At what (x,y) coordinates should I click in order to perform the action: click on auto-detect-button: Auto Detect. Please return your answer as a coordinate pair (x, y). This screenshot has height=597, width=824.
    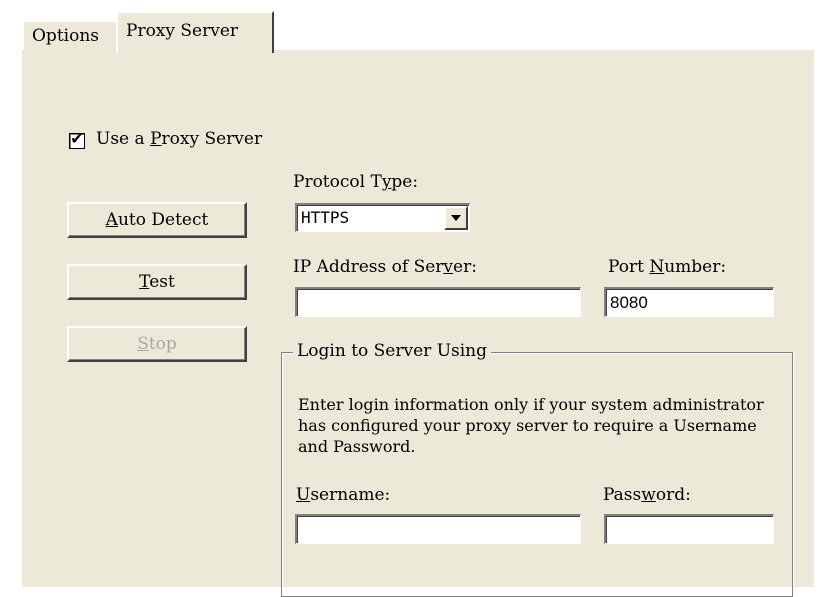
    Looking at the image, I should click on (157, 220).